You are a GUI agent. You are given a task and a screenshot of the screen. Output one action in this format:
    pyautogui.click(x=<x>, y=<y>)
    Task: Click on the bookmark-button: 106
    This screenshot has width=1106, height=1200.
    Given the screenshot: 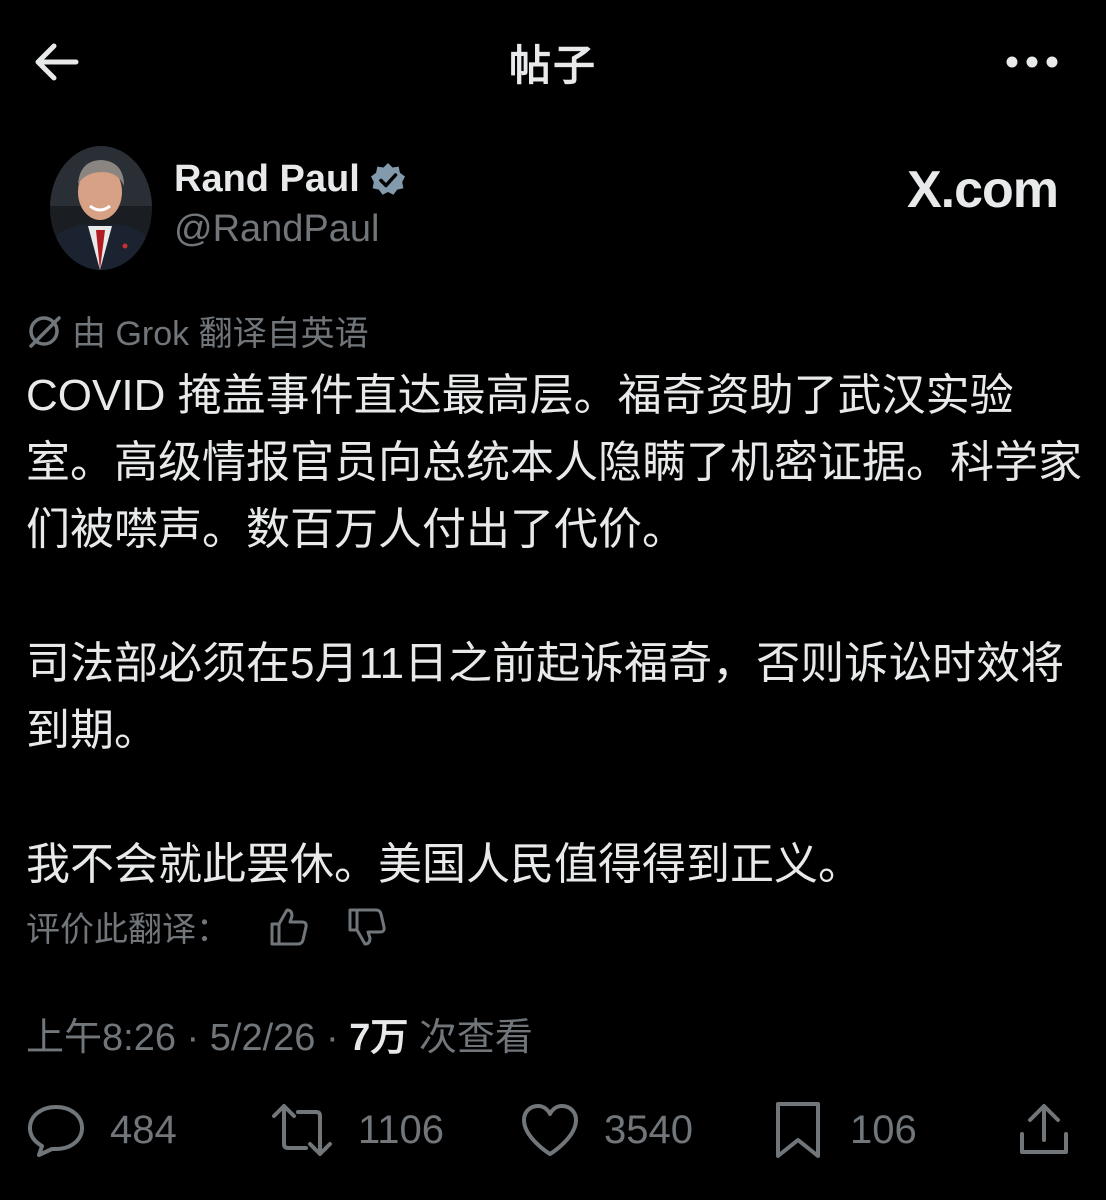 What is the action you would take?
    pyautogui.click(x=843, y=1130)
    